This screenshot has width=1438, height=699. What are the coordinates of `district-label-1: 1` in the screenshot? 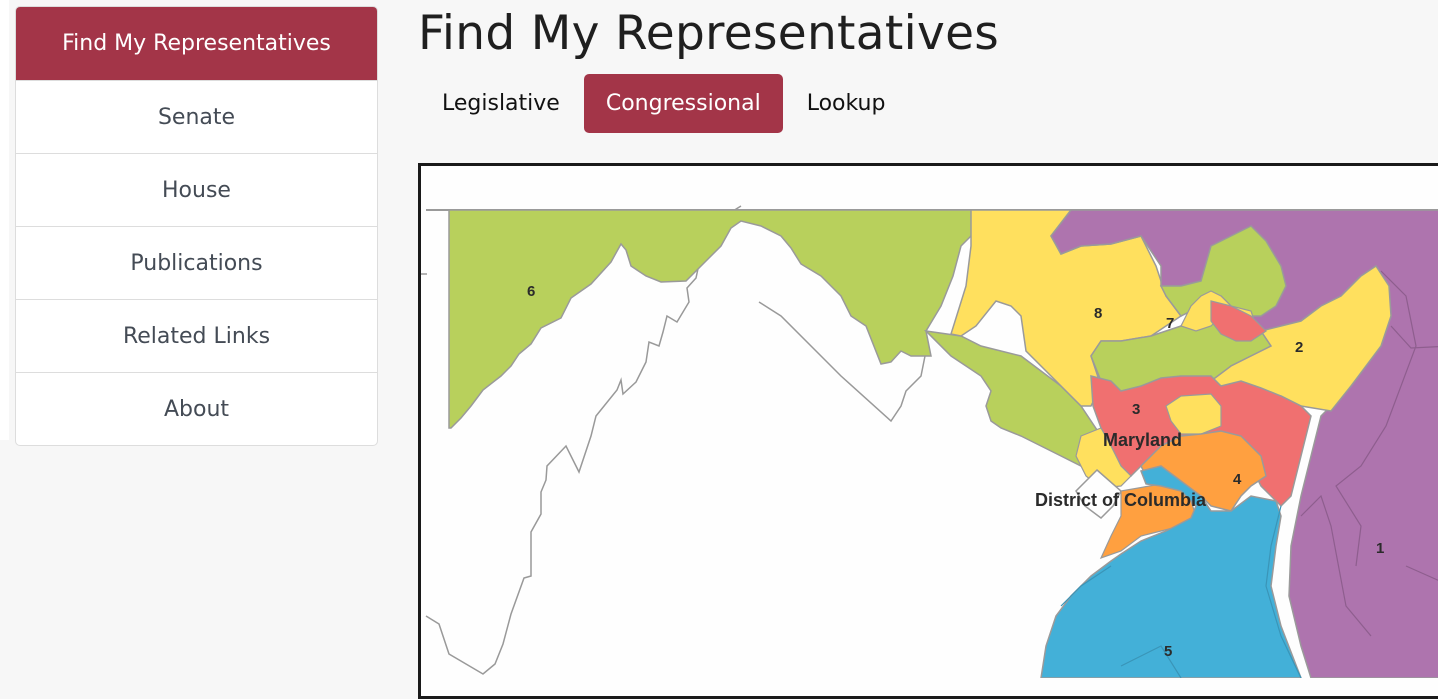 It's located at (1380, 548).